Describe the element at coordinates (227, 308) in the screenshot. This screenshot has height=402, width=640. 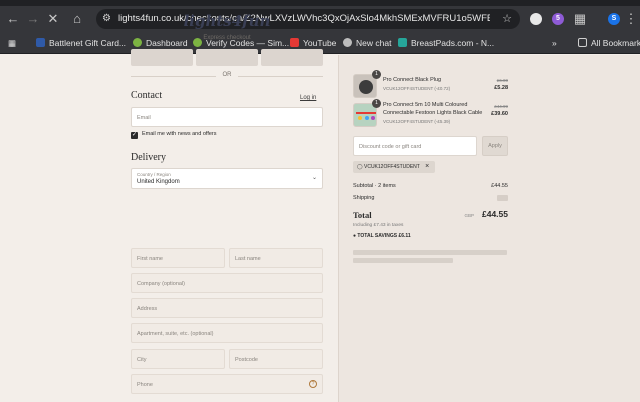
I see `address-field: Address` at that location.